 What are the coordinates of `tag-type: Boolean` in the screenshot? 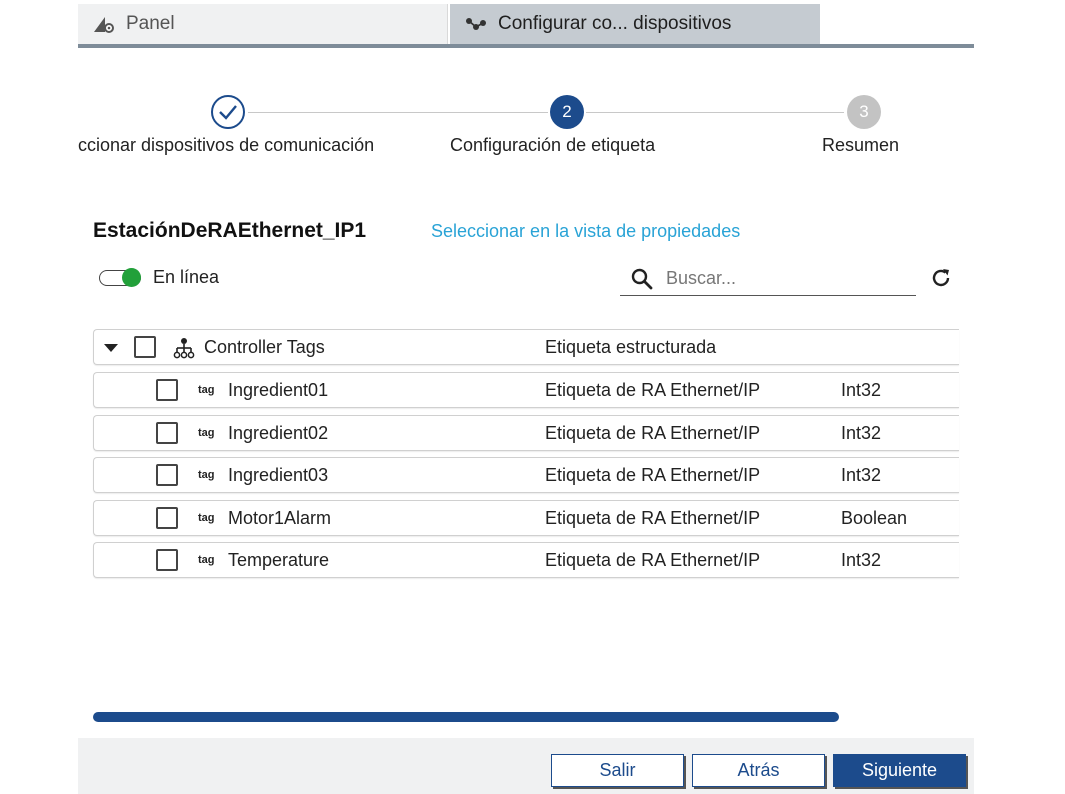 It's located at (874, 517).